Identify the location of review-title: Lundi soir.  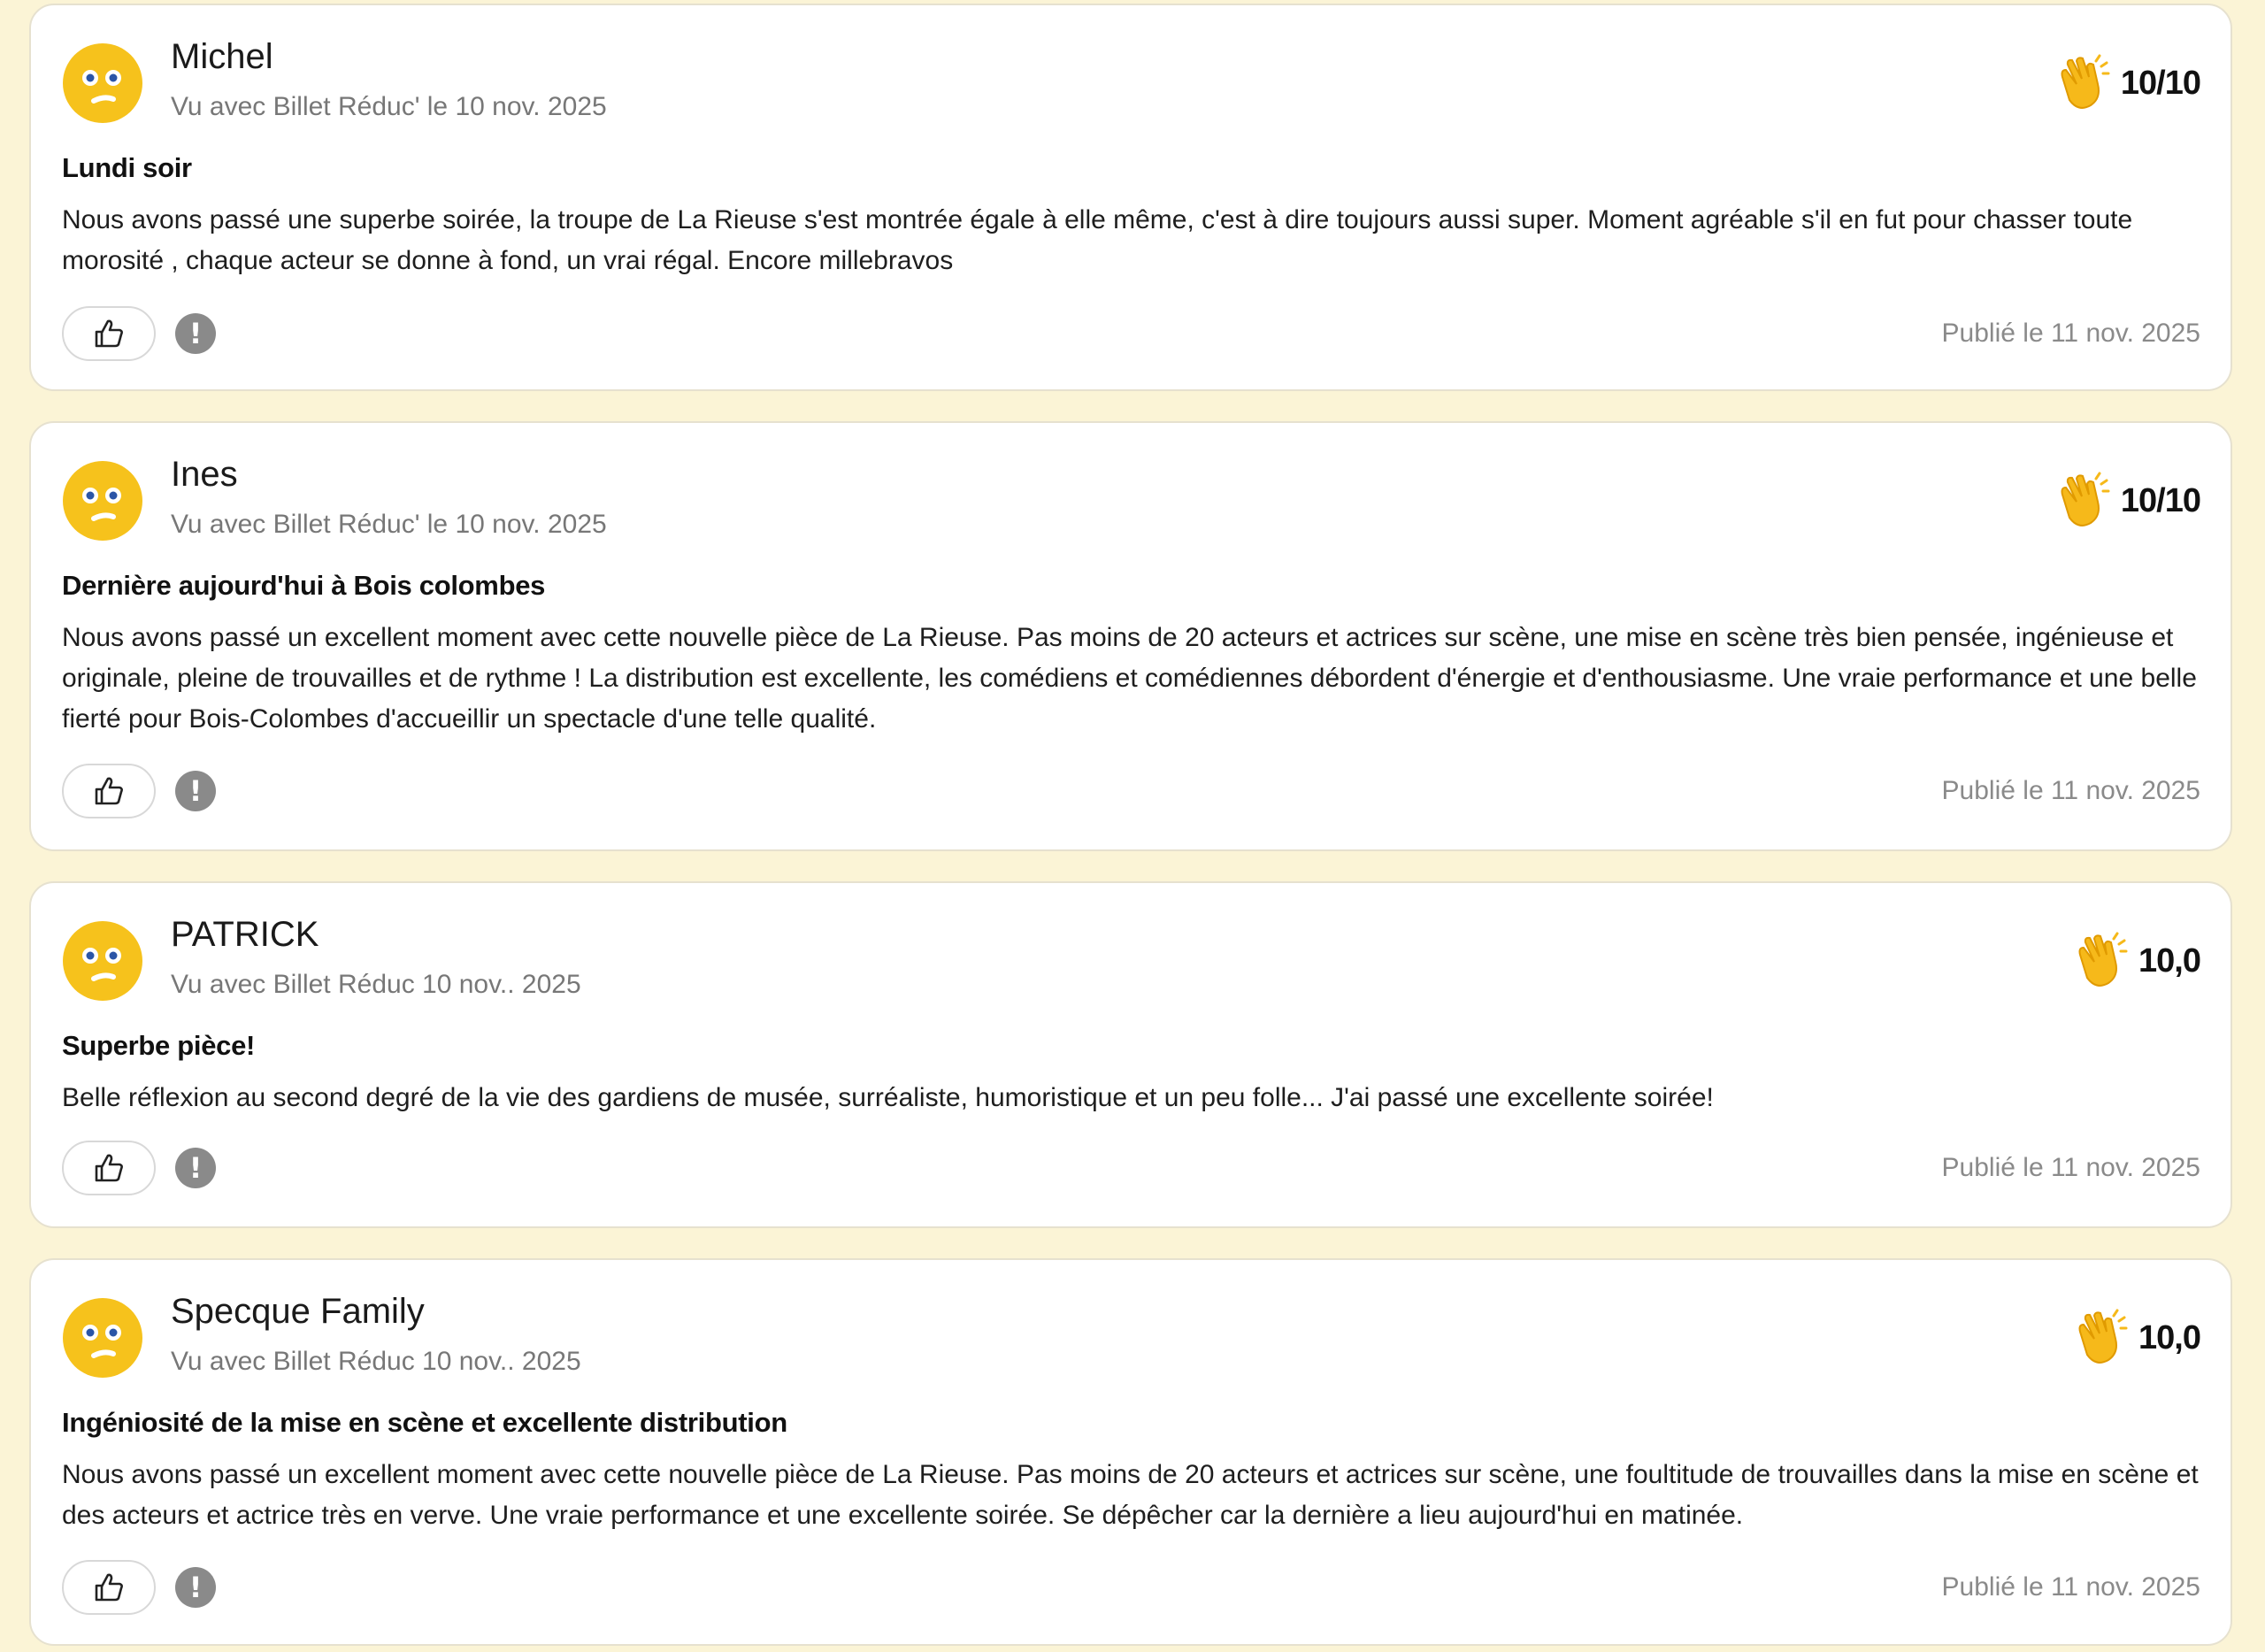
(127, 167).